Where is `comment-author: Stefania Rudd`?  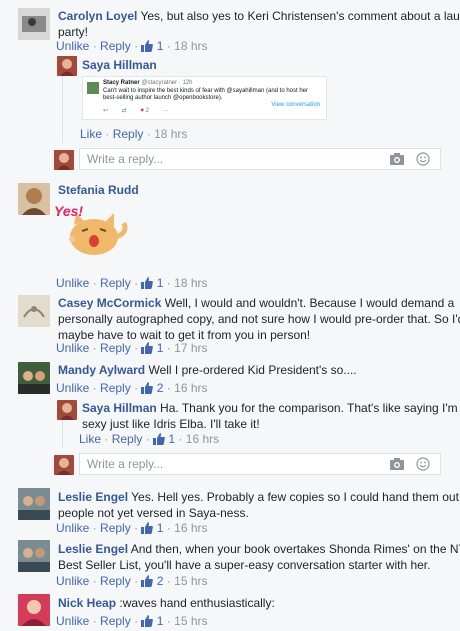
comment-author: Stefania Rudd is located at coordinates (98, 190).